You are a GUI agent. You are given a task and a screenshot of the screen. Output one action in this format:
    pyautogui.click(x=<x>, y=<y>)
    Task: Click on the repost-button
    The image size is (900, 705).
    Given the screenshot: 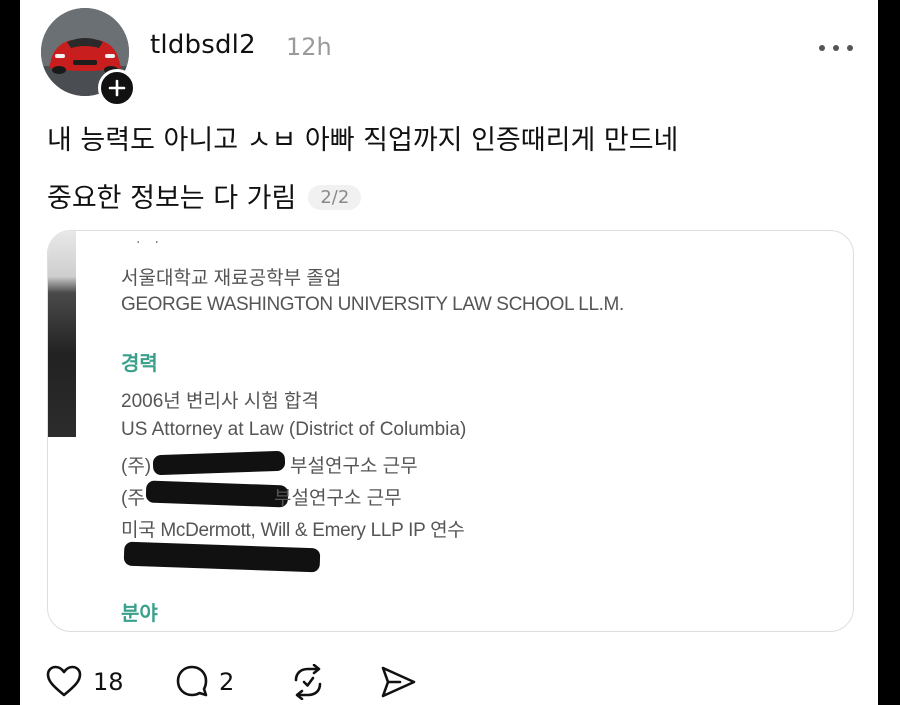 What is the action you would take?
    pyautogui.click(x=310, y=680)
    